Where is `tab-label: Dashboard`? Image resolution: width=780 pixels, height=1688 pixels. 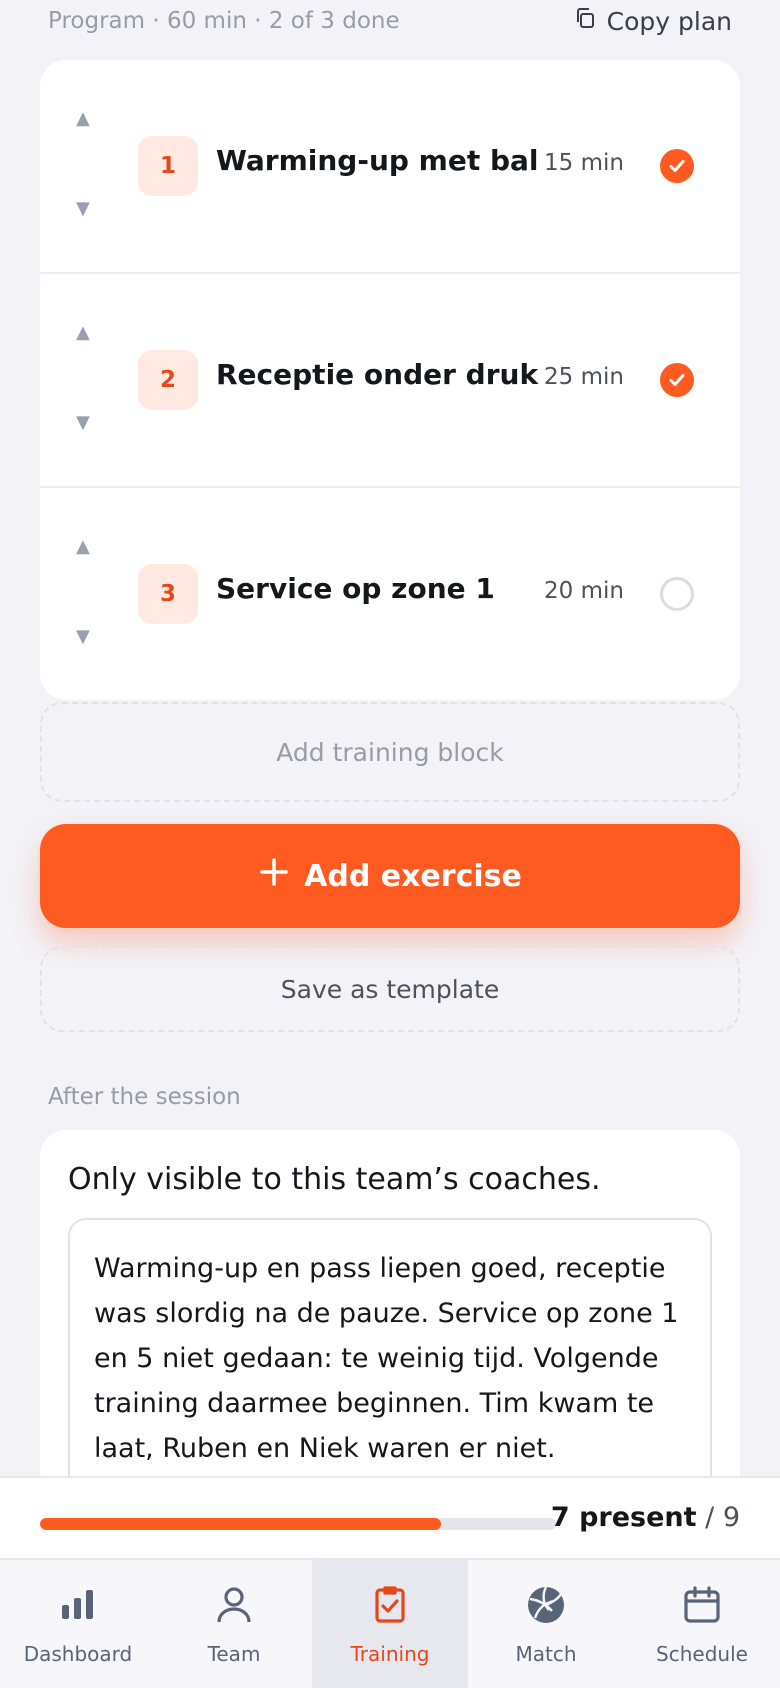 tab-label: Dashboard is located at coordinates (78, 1653).